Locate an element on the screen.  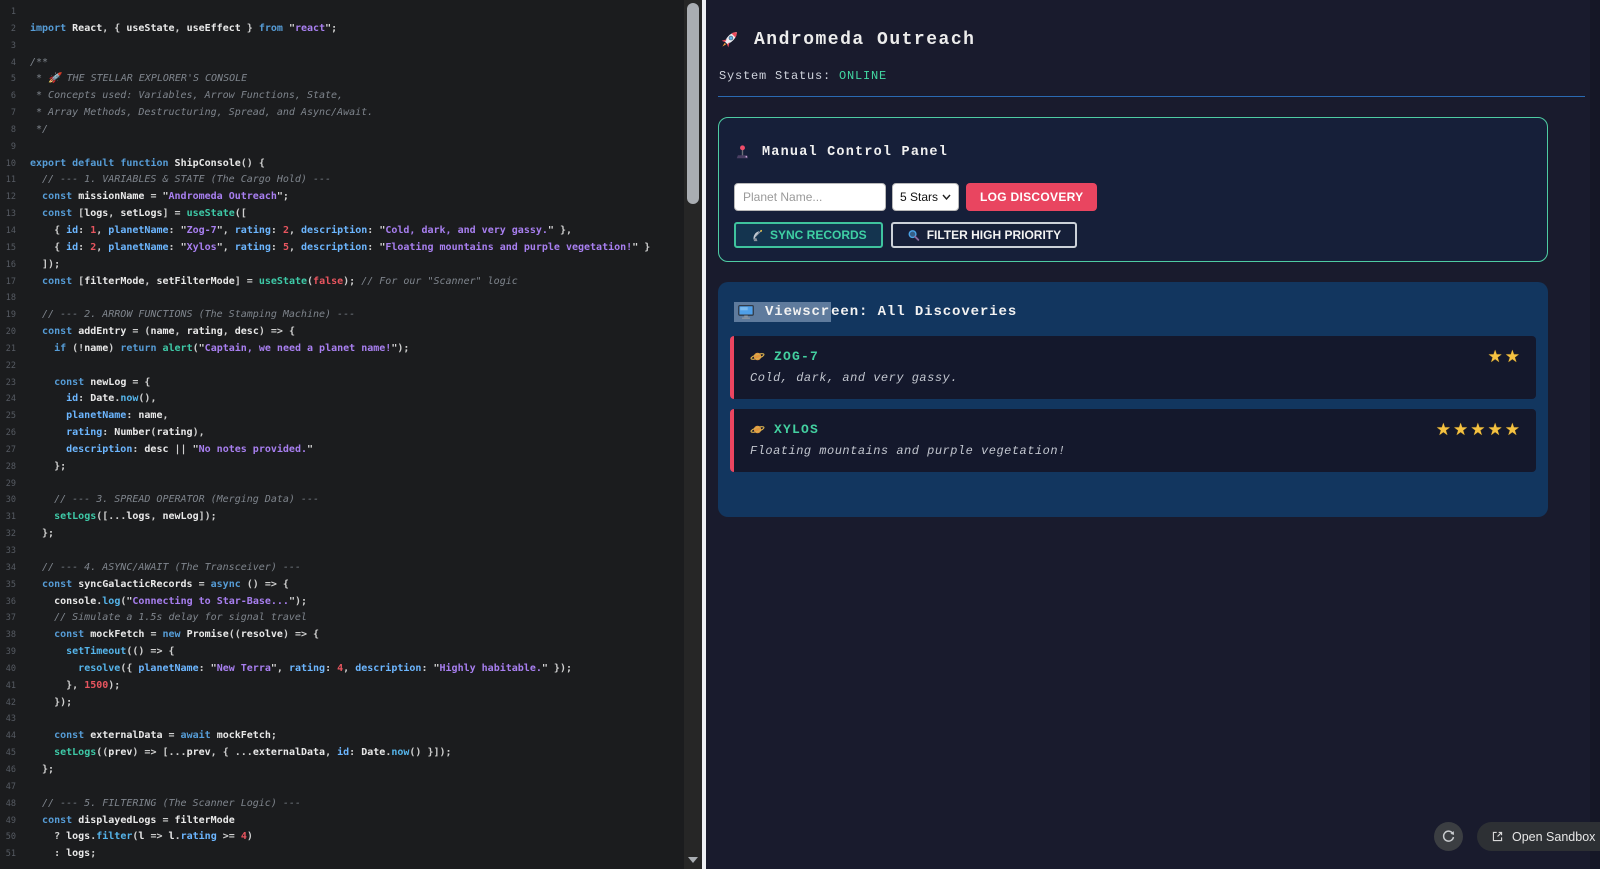
line-number: 22 is located at coordinates (10, 365).